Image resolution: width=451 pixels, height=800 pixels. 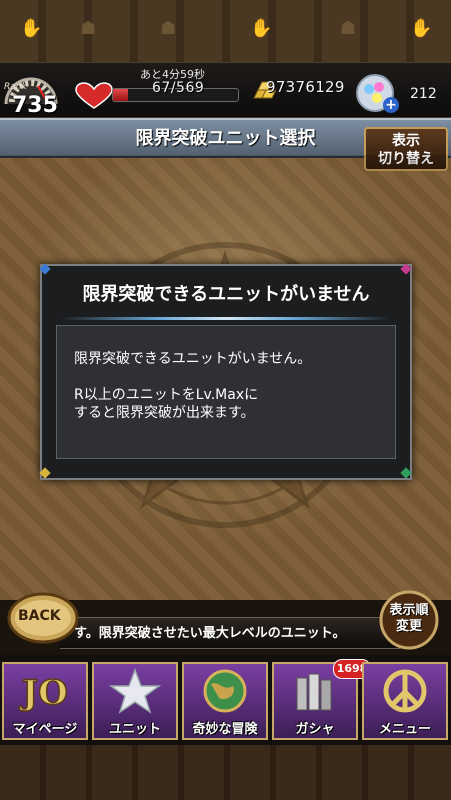 What do you see at coordinates (134, 729) in the screenshot?
I see `nav-label: ユニット` at bounding box center [134, 729].